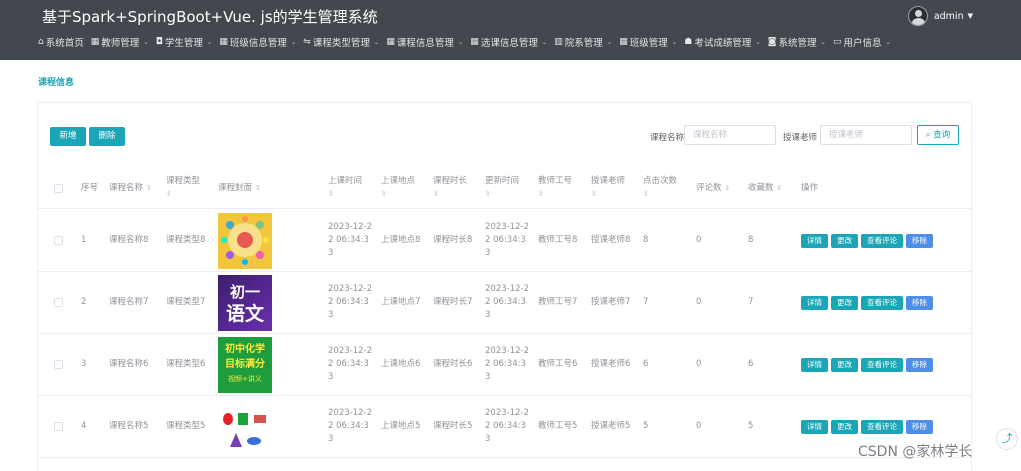 This screenshot has height=471, width=1021. Describe the element at coordinates (257, 42) in the screenshot. I see `nav-item-3: ▦ 班级信息管理 ⌄` at that location.